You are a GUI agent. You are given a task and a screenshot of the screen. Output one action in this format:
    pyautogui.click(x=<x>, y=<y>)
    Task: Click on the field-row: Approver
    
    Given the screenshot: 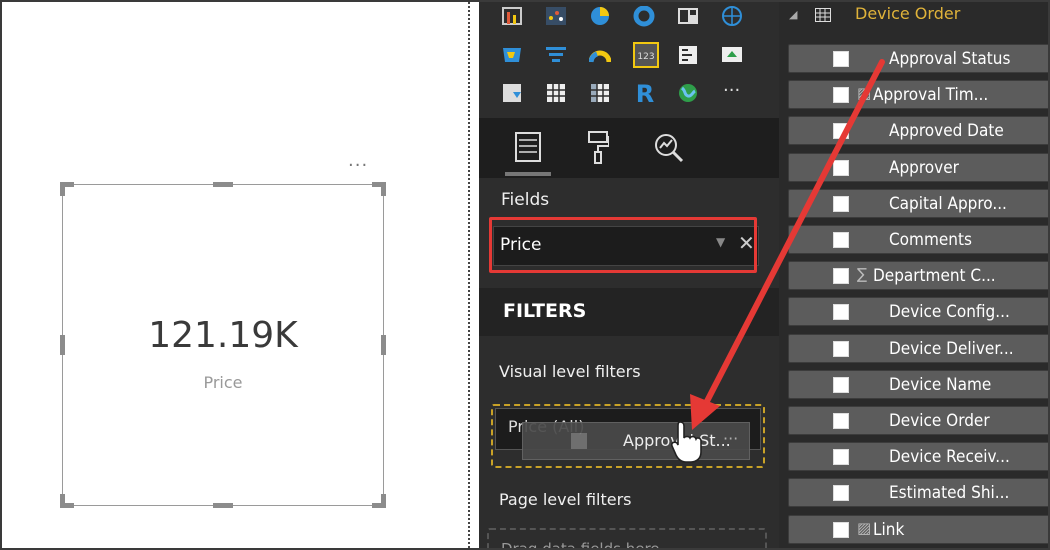 What is the action you would take?
    pyautogui.click(x=918, y=167)
    